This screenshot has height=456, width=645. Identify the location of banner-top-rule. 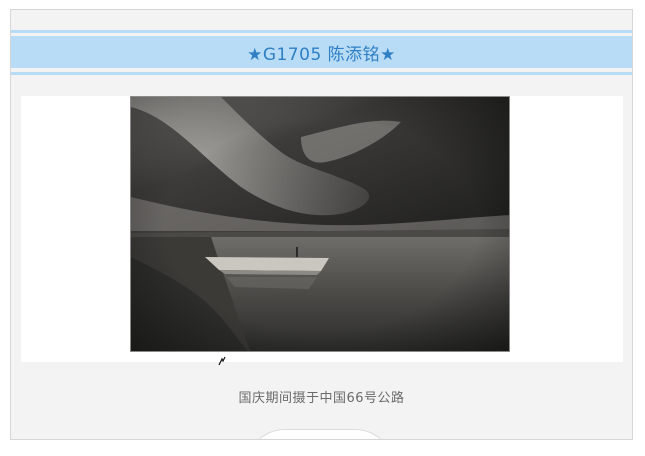
(321, 31).